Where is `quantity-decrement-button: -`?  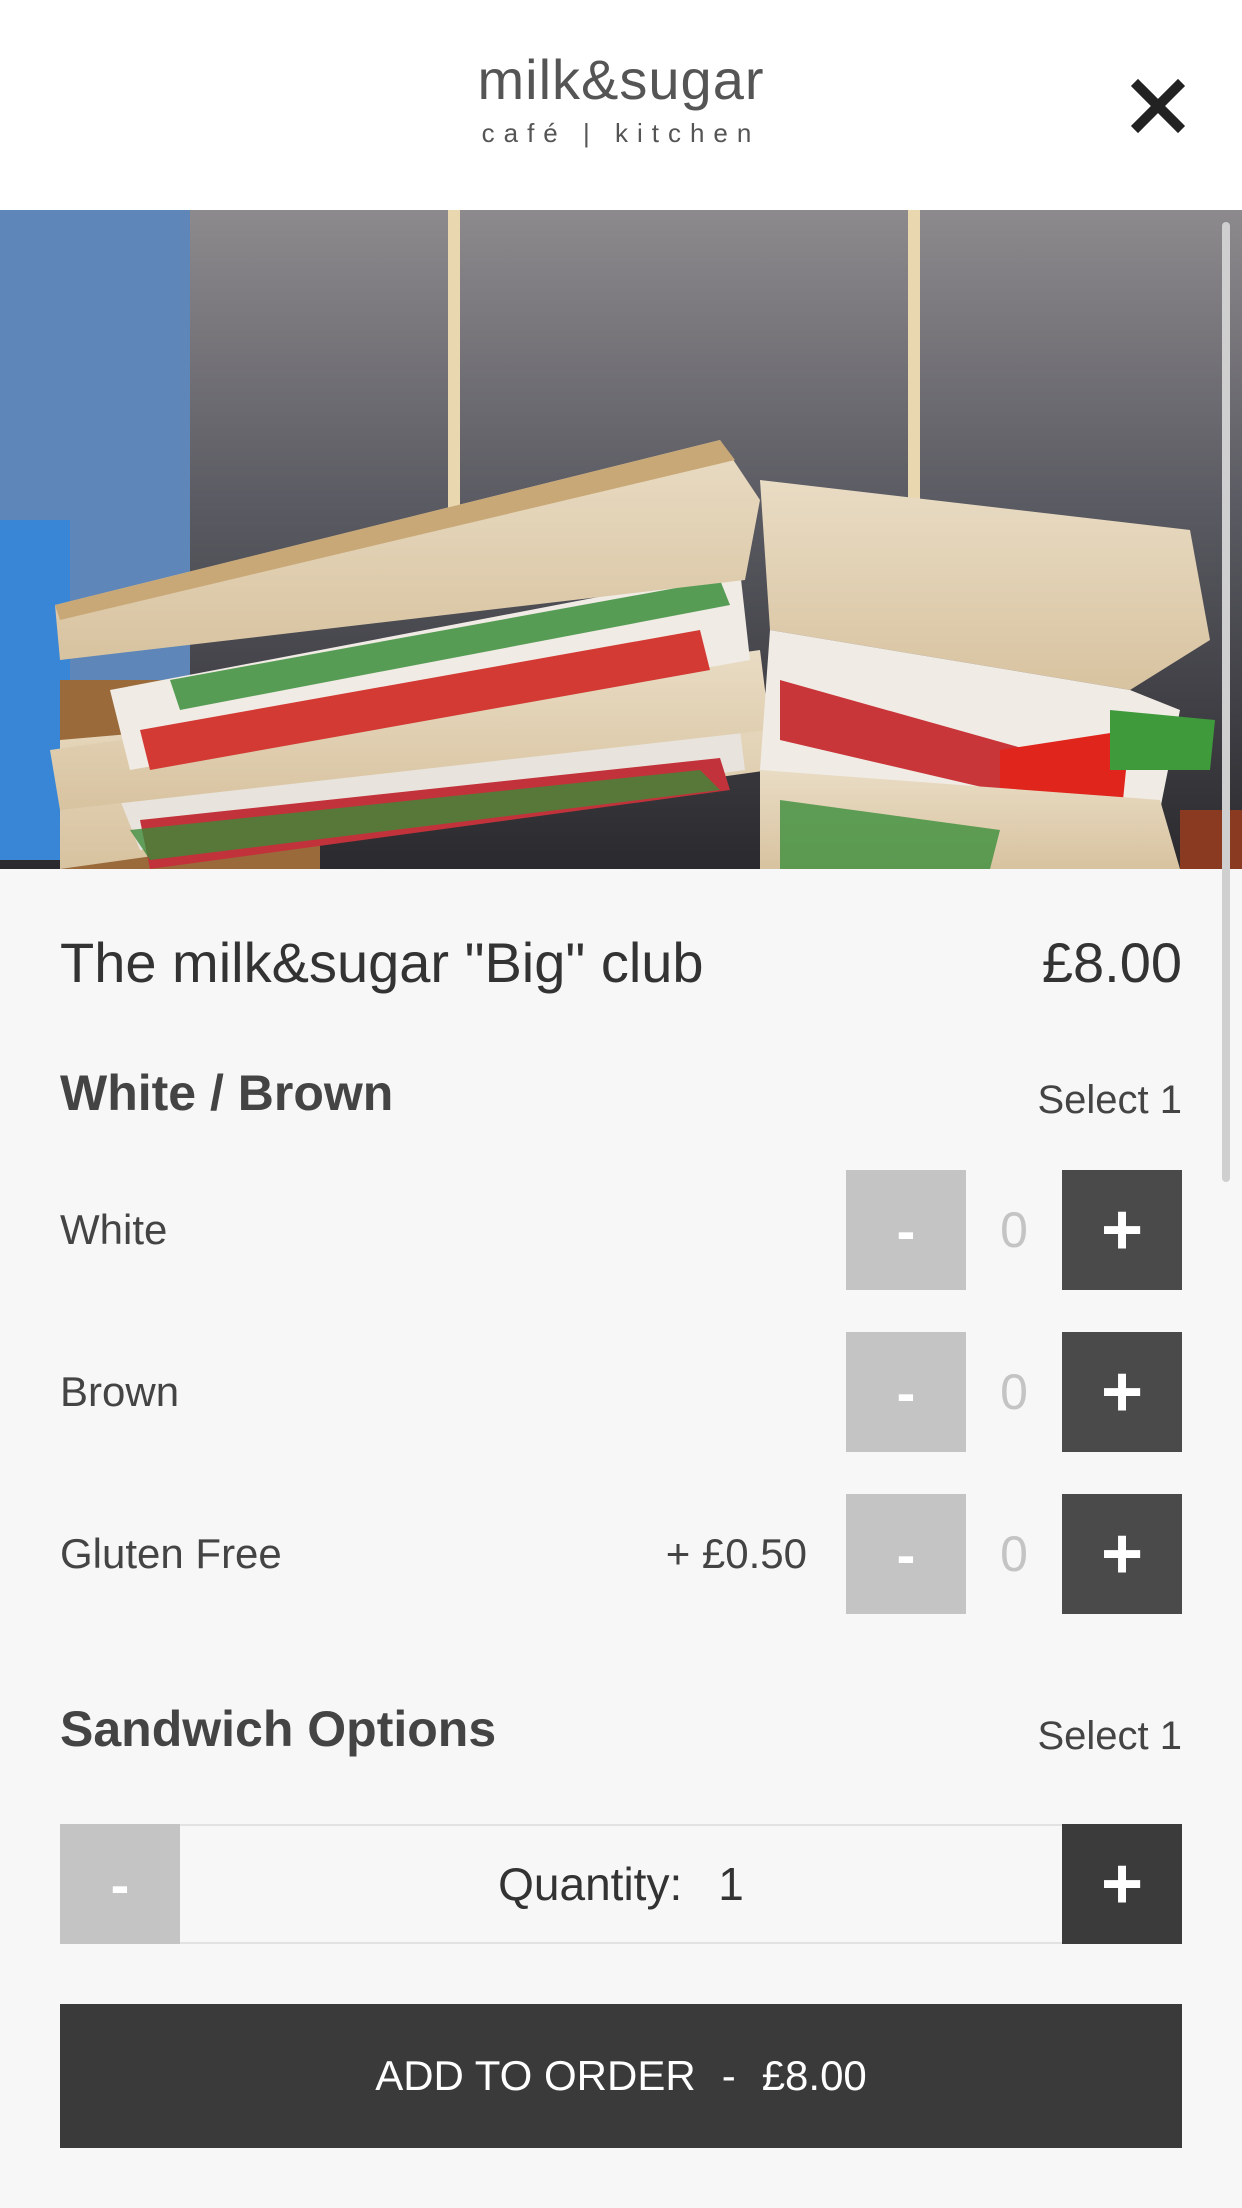 quantity-decrement-button: - is located at coordinates (120, 1884).